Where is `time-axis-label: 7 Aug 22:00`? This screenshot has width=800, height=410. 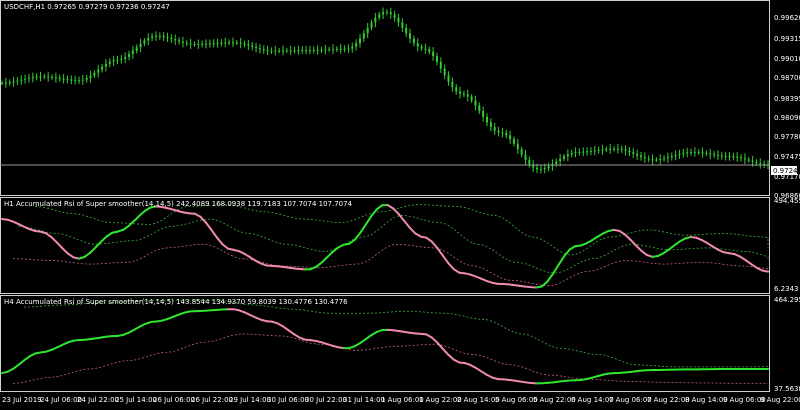
time-axis-label: 7 Aug 22:00 is located at coordinates (668, 400).